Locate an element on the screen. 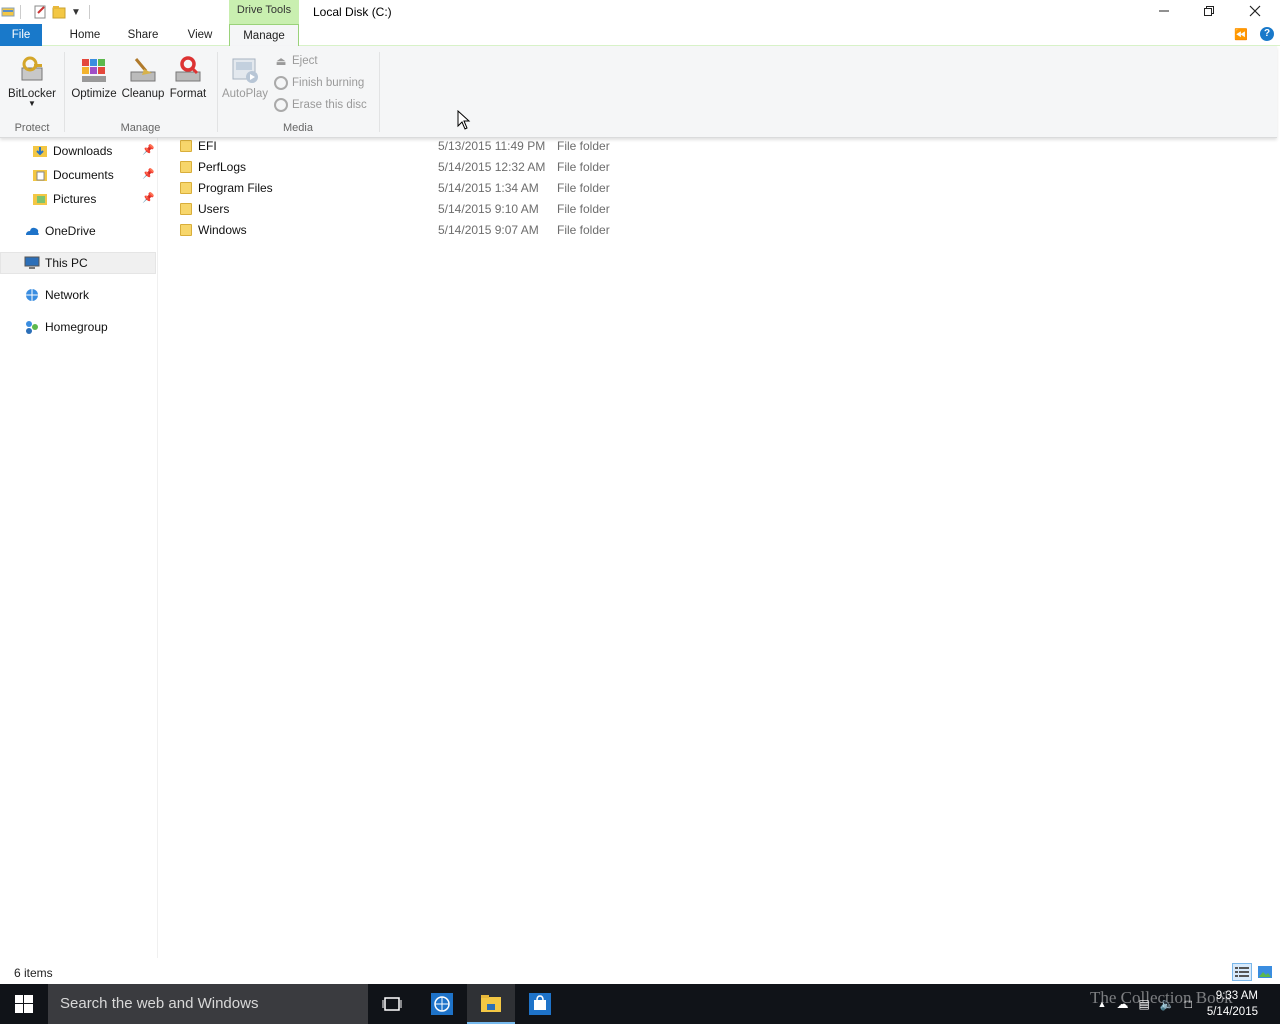 The width and height of the screenshot is (1280, 1024). start-button is located at coordinates (24, 1004).